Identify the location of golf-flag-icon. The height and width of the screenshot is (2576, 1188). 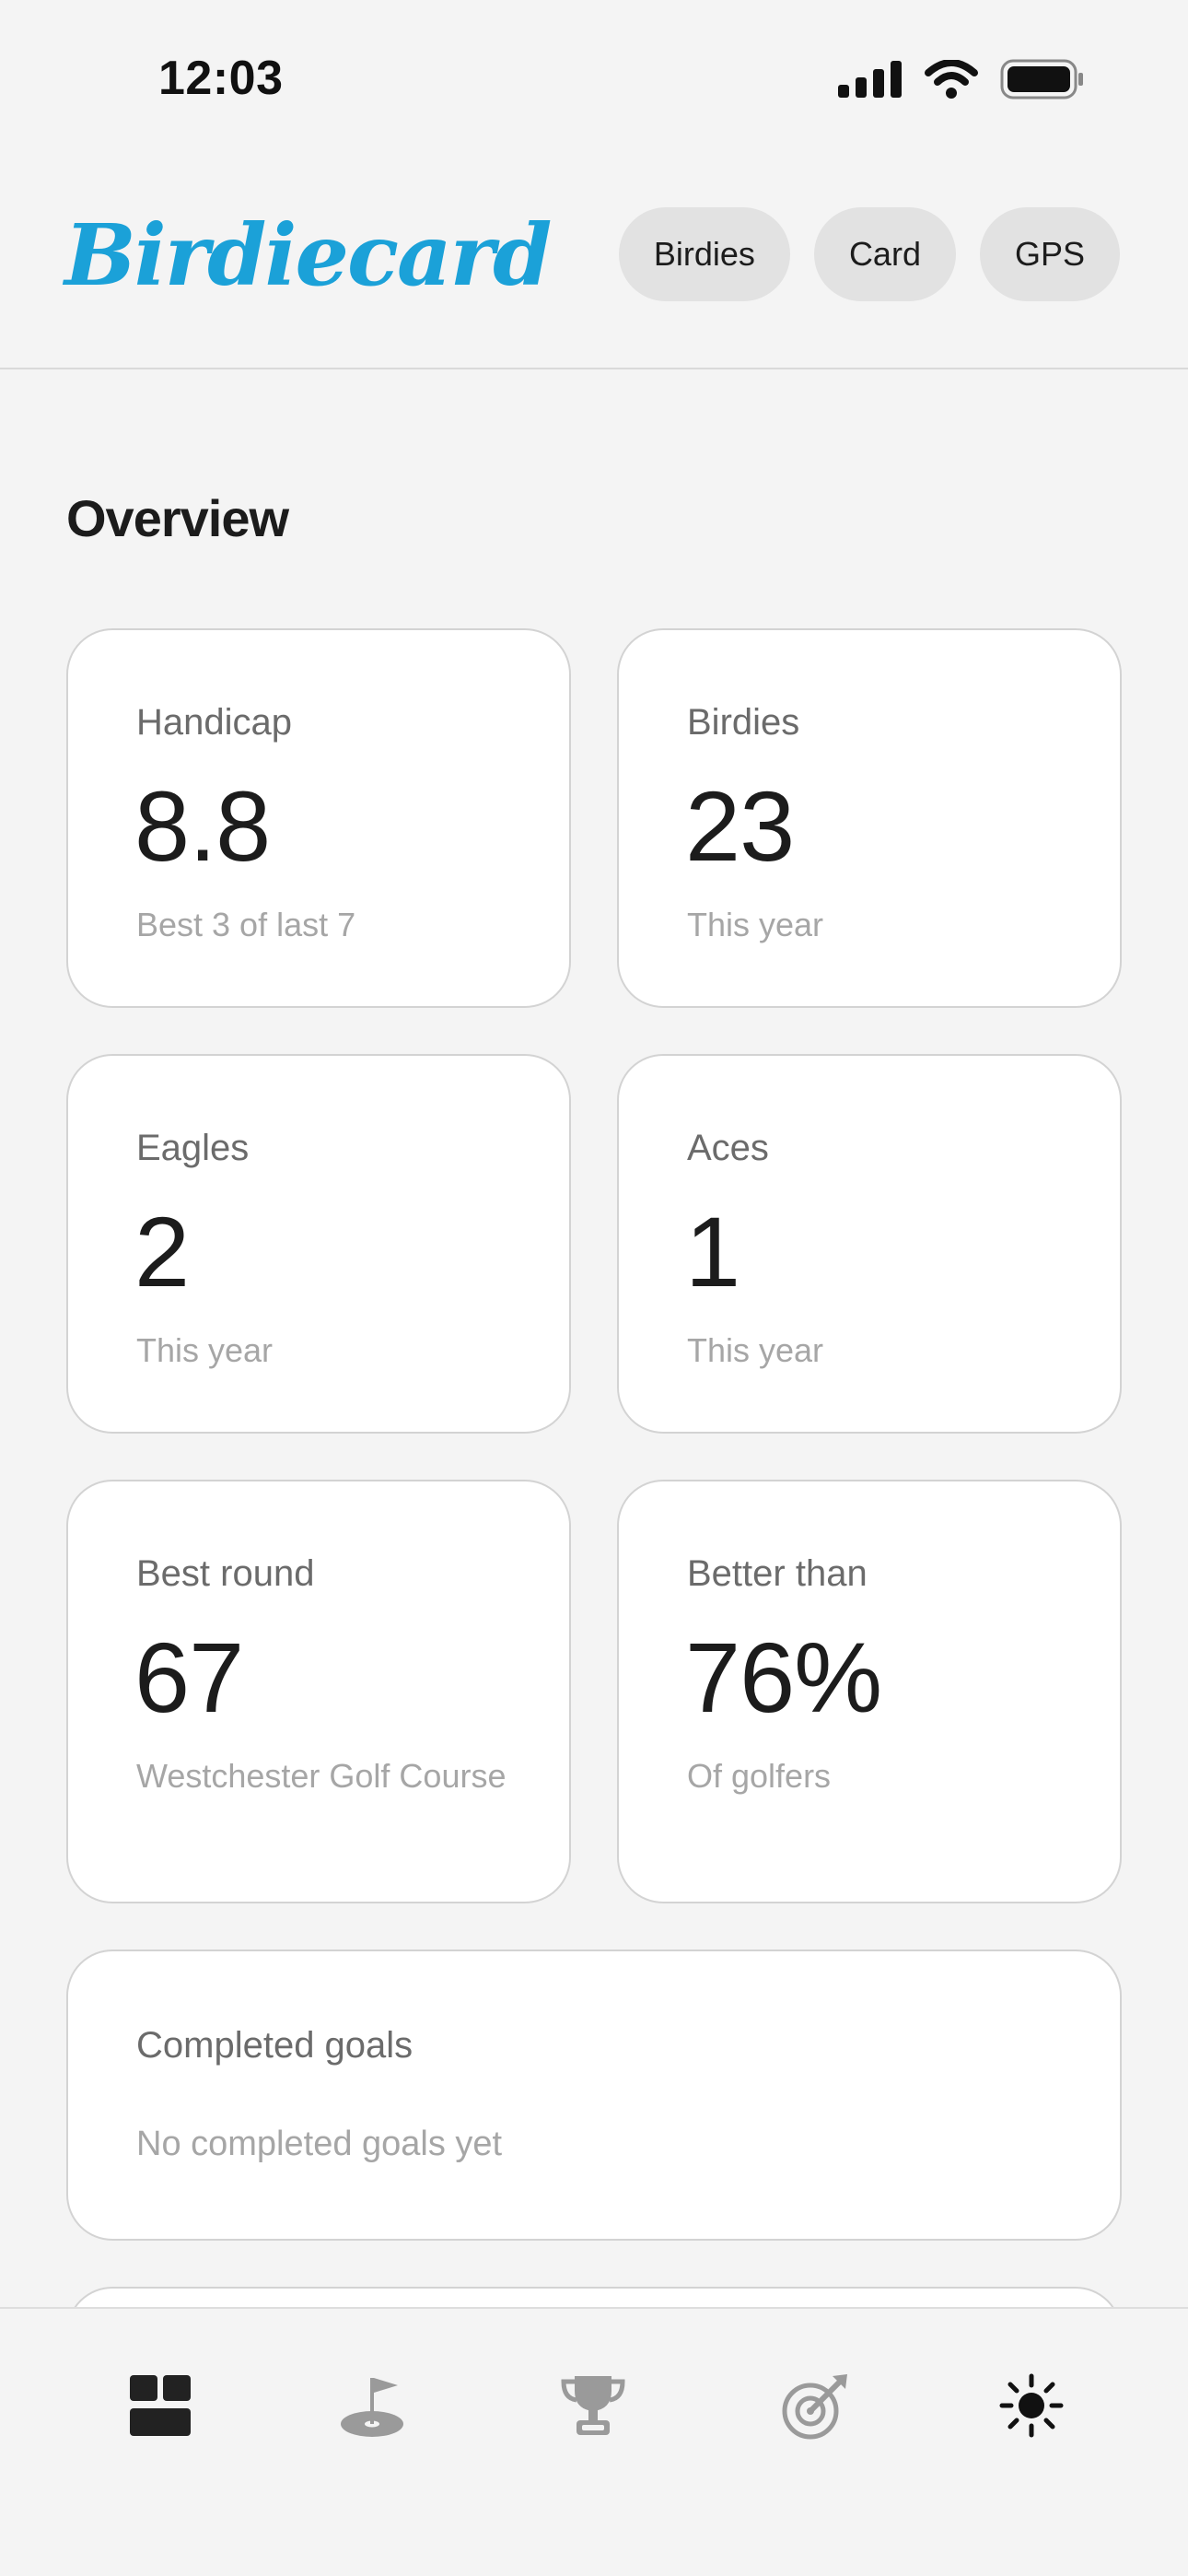
(372, 2407).